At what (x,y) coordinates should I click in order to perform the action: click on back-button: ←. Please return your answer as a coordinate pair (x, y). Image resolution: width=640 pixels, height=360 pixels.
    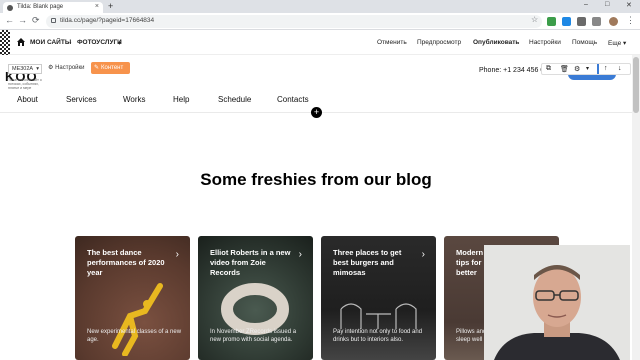
    Looking at the image, I should click on (9, 20).